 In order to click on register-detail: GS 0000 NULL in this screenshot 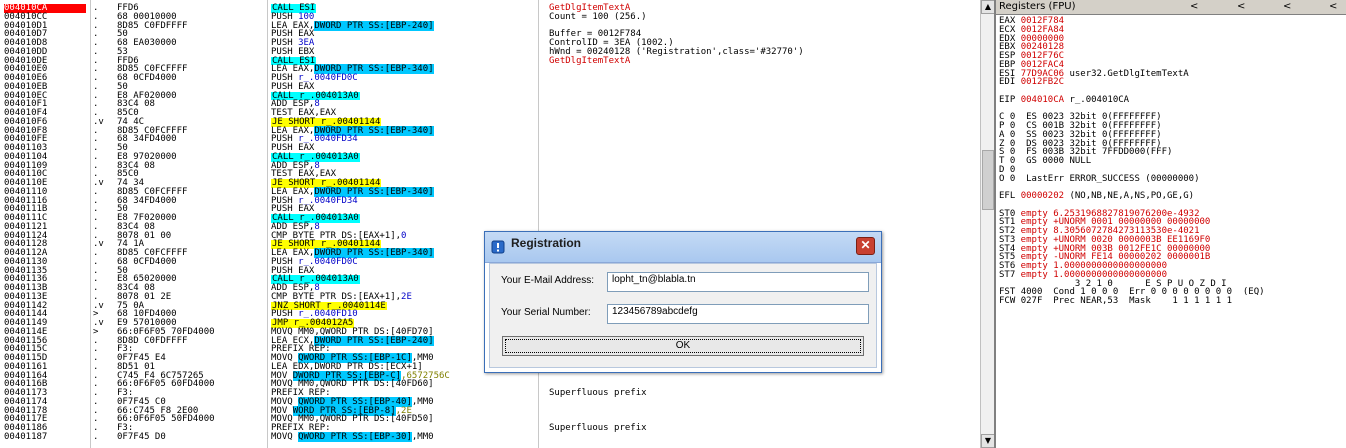, I will do `click(1053, 161)`.